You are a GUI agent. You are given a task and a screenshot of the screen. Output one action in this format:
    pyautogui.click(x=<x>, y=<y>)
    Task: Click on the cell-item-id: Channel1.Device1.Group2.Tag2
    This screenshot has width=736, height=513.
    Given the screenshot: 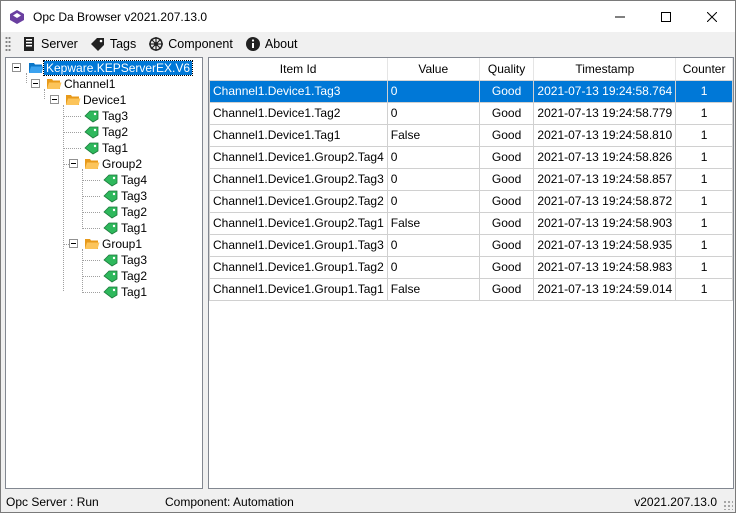 What is the action you would take?
    pyautogui.click(x=298, y=201)
    